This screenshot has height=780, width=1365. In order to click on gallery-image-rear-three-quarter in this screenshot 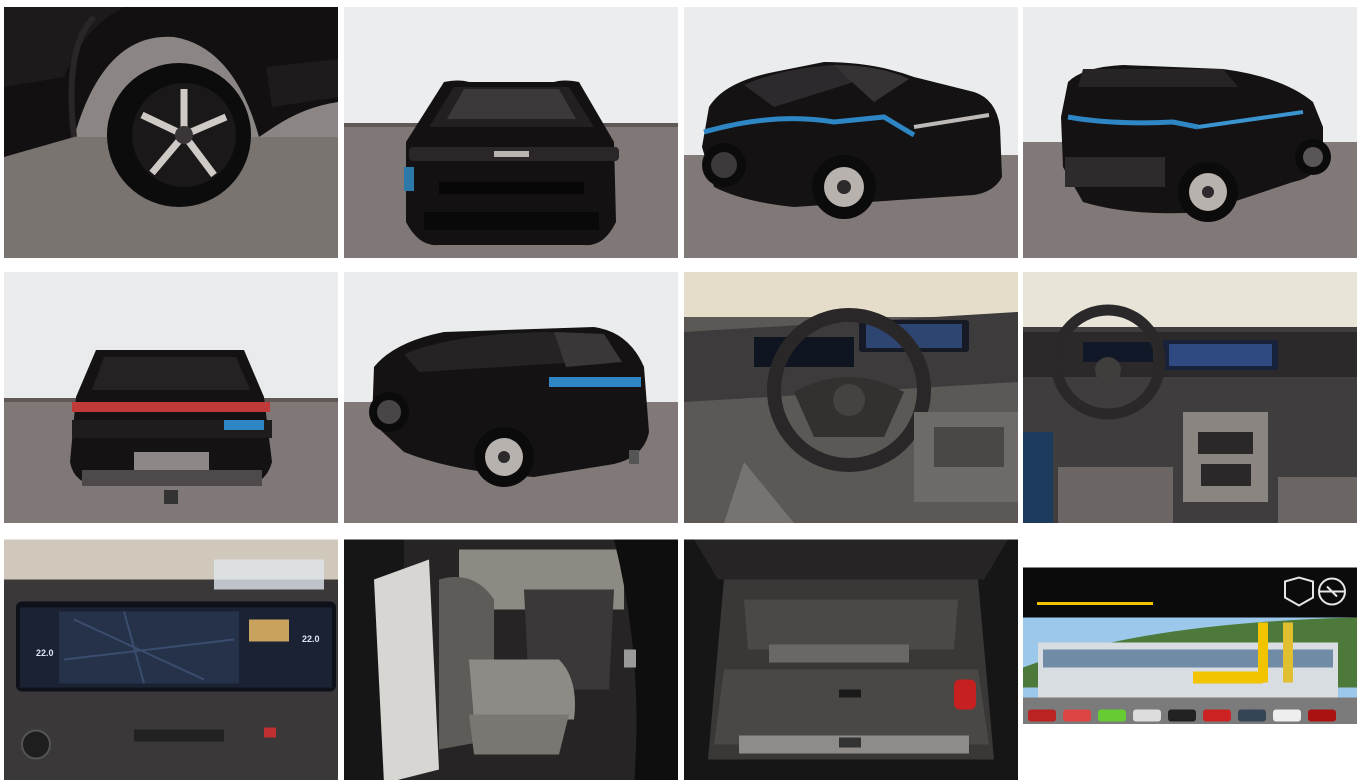, I will do `click(1190, 132)`.